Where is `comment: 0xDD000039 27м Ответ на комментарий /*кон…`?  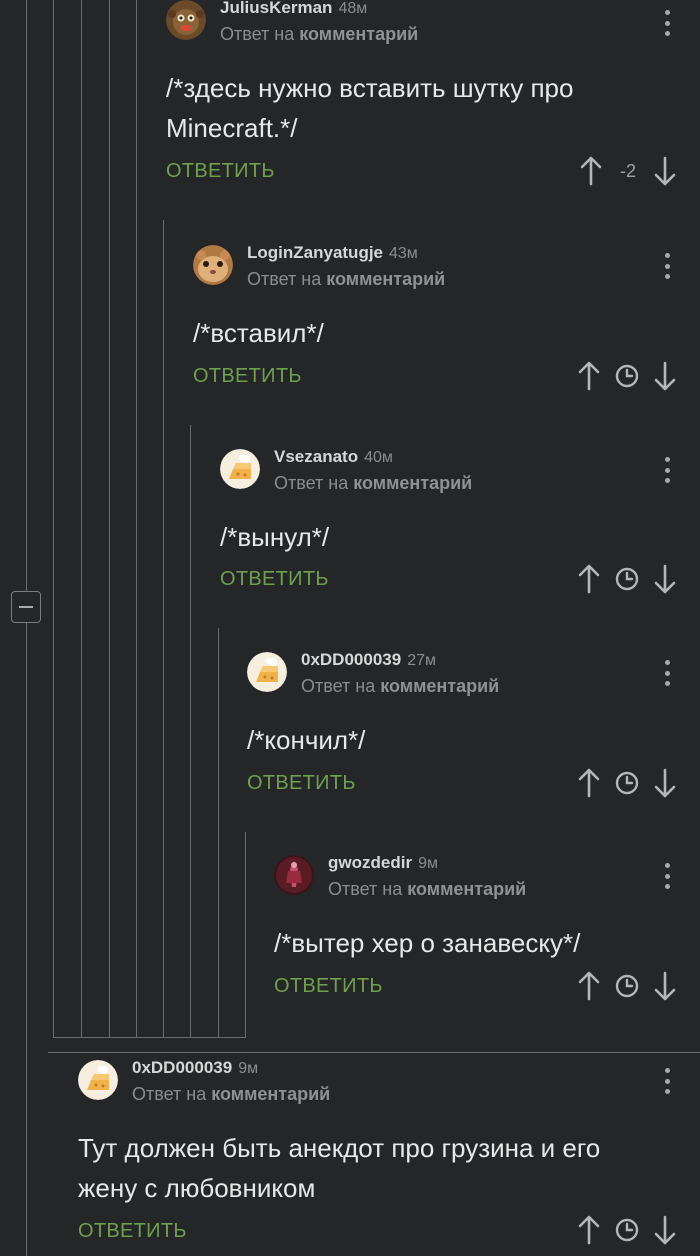
comment: 0xDD000039 27м Ответ на комментарий /*кон… is located at coordinates (473, 731).